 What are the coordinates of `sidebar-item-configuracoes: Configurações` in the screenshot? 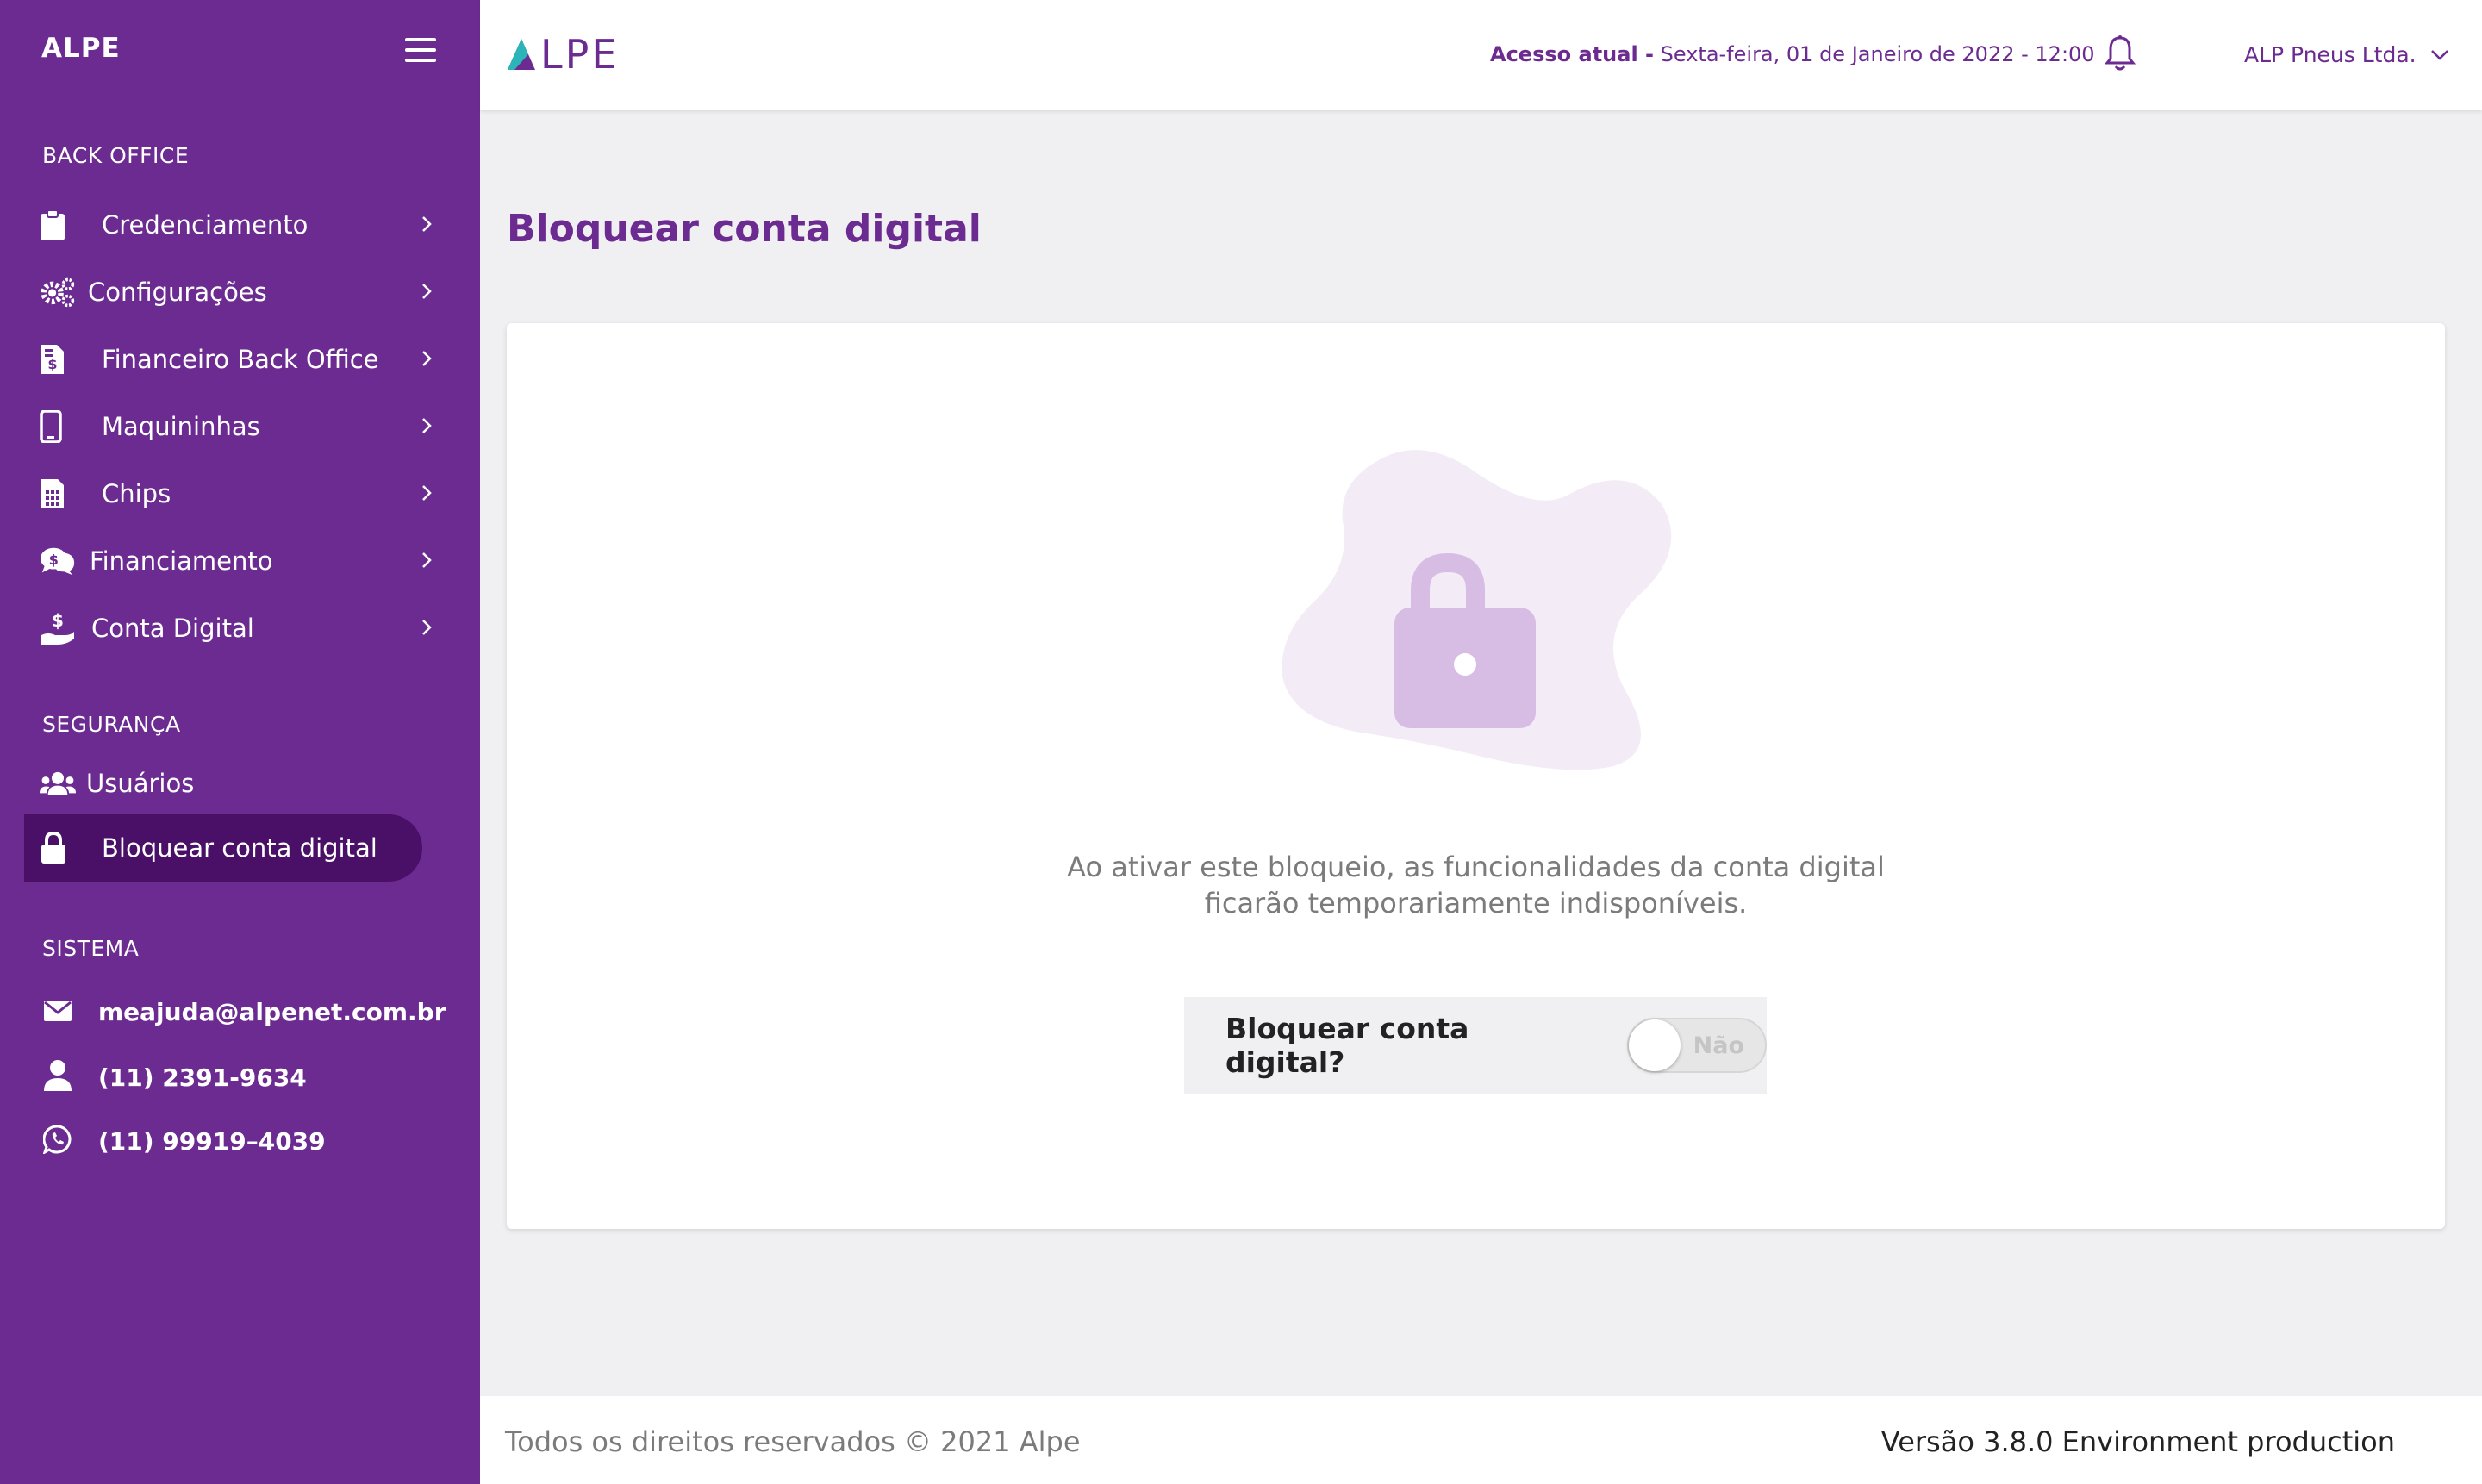 It's located at (235, 292).